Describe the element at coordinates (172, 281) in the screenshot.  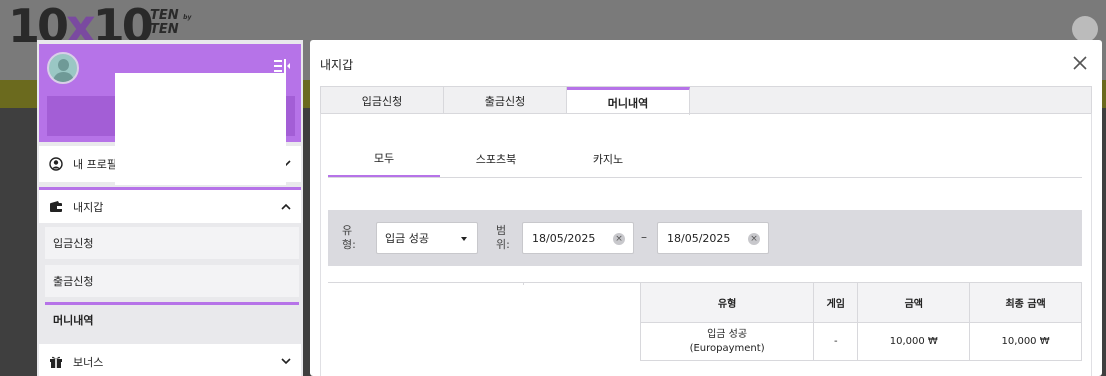
I see `sidebar-subitem-withdraw: 출금신청` at that location.